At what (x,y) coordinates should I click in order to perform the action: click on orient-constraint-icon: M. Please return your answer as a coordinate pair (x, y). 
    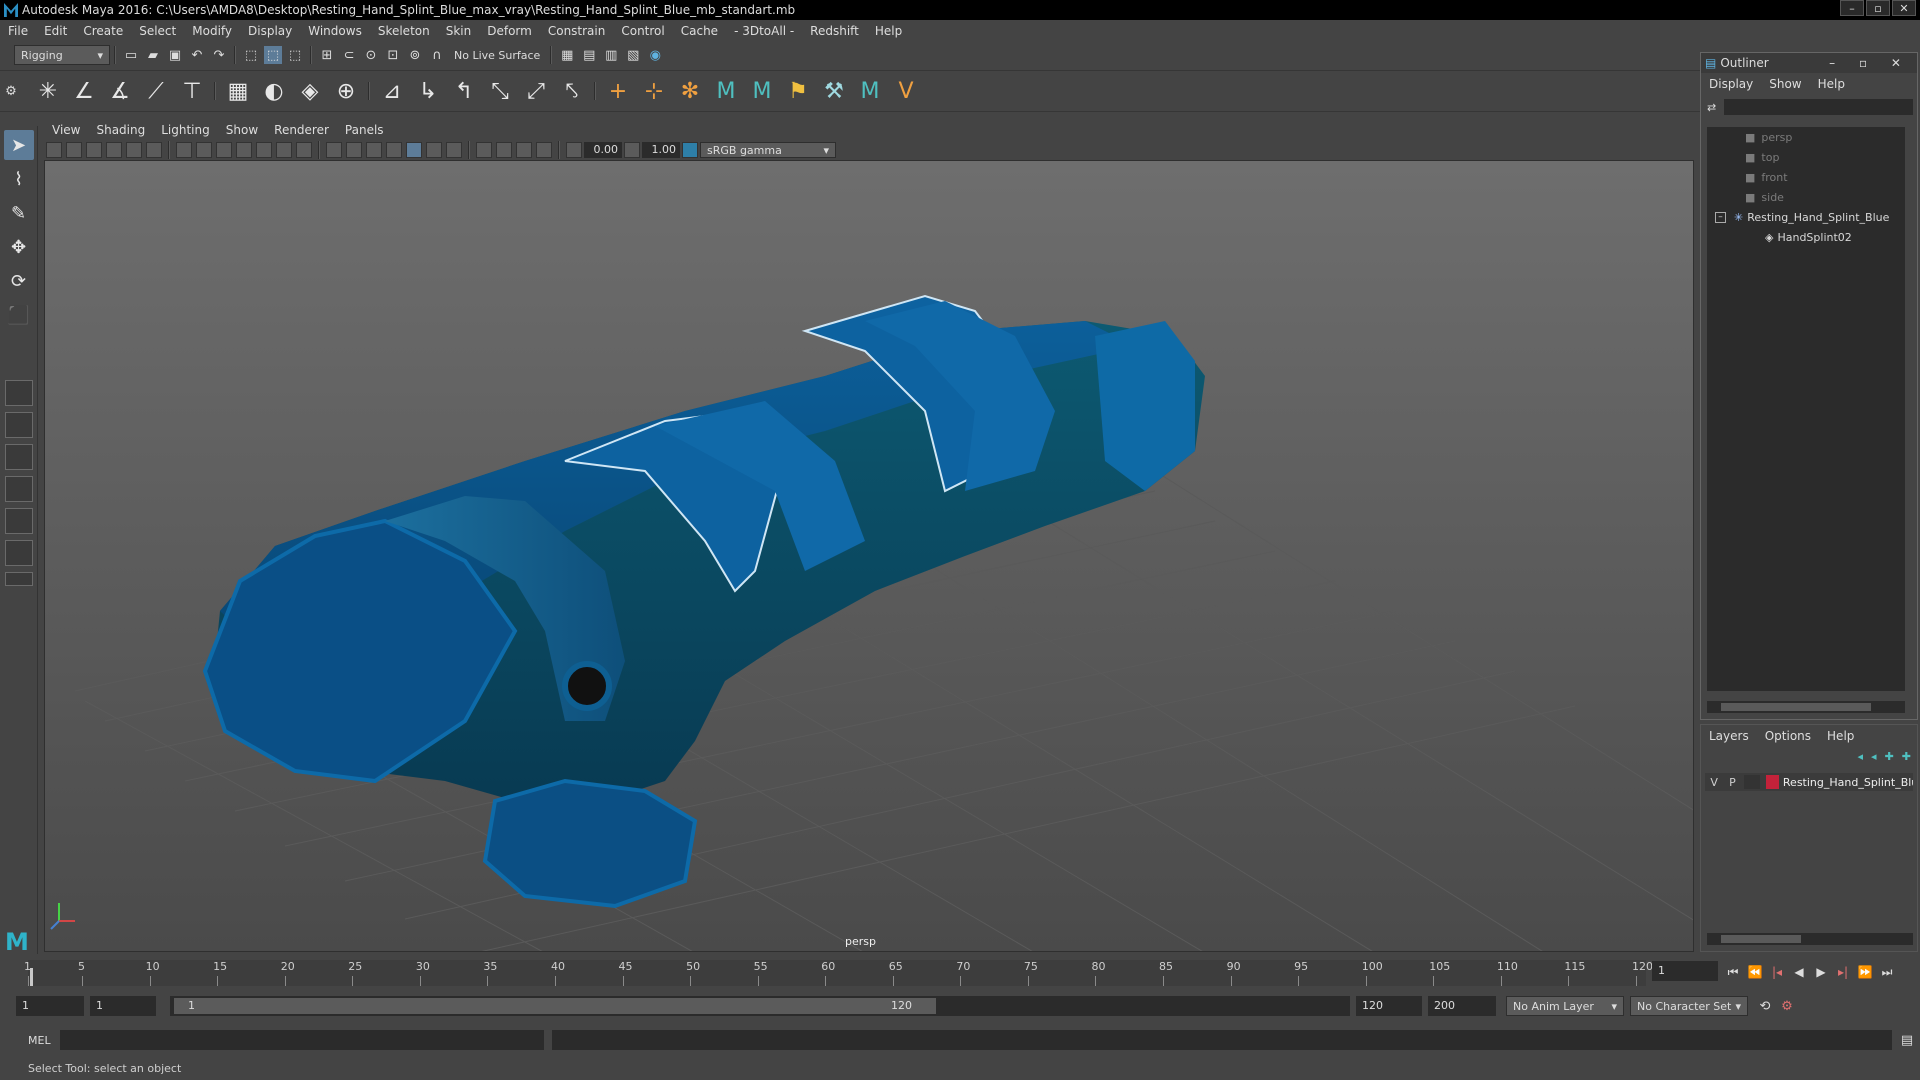
    Looking at the image, I should click on (762, 91).